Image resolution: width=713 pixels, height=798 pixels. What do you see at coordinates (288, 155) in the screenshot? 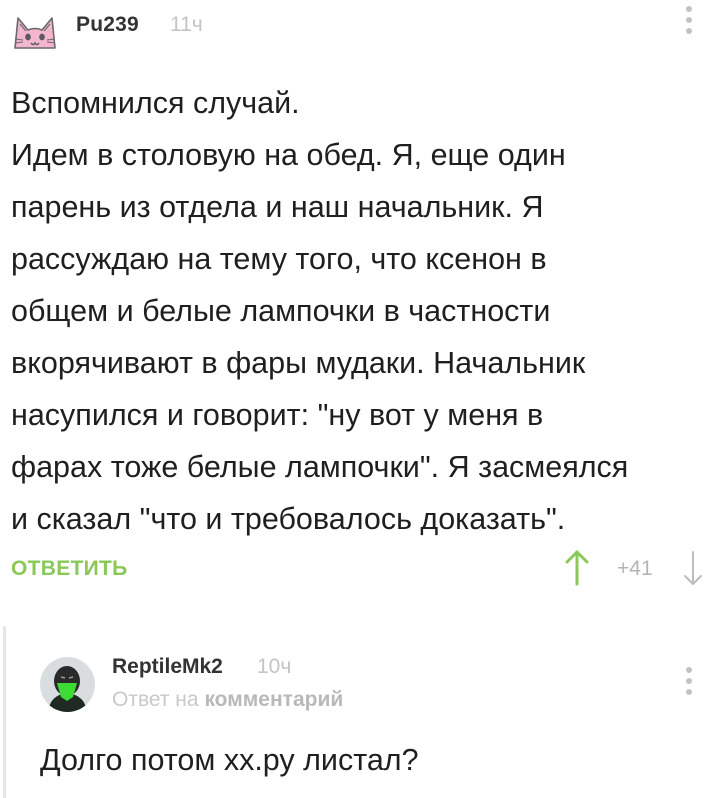
I see `comment-body-line: Идем в столовую на обед. Я, еще один` at bounding box center [288, 155].